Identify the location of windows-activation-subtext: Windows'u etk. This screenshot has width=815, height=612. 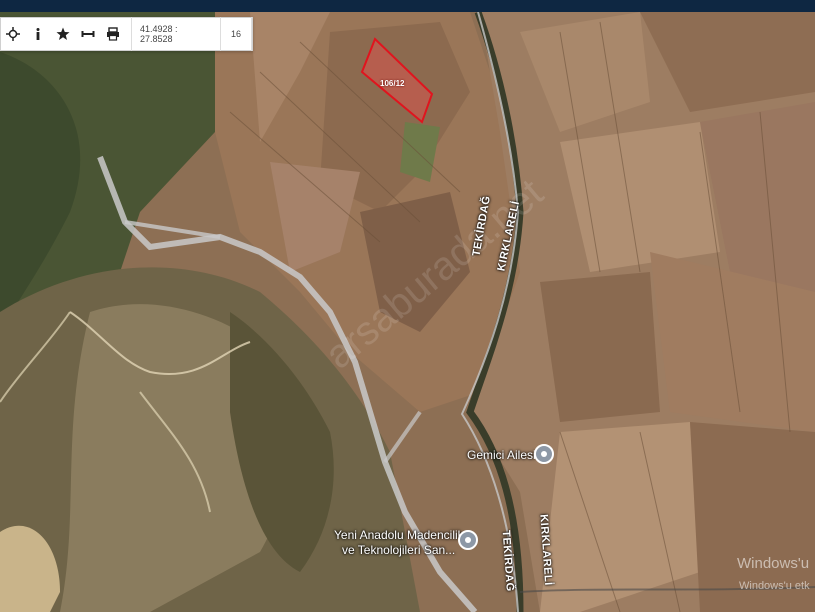
(774, 586).